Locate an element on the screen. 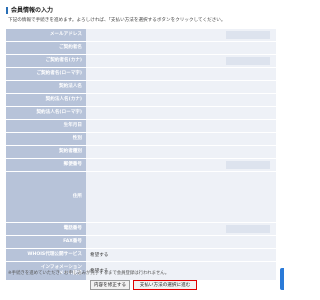 The height and width of the screenshot is (300, 320). row-postal-code: 郵便番号 is located at coordinates (141, 165).